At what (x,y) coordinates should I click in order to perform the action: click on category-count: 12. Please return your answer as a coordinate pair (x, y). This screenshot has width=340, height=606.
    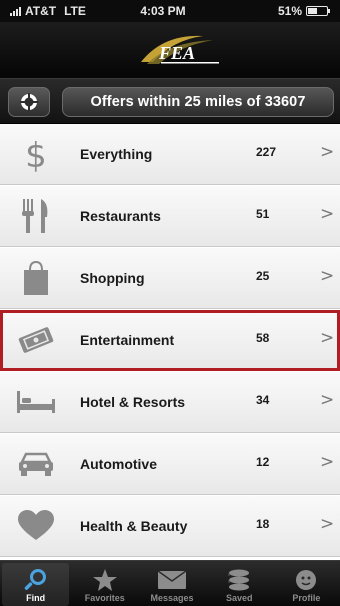
    Looking at the image, I should click on (263, 462).